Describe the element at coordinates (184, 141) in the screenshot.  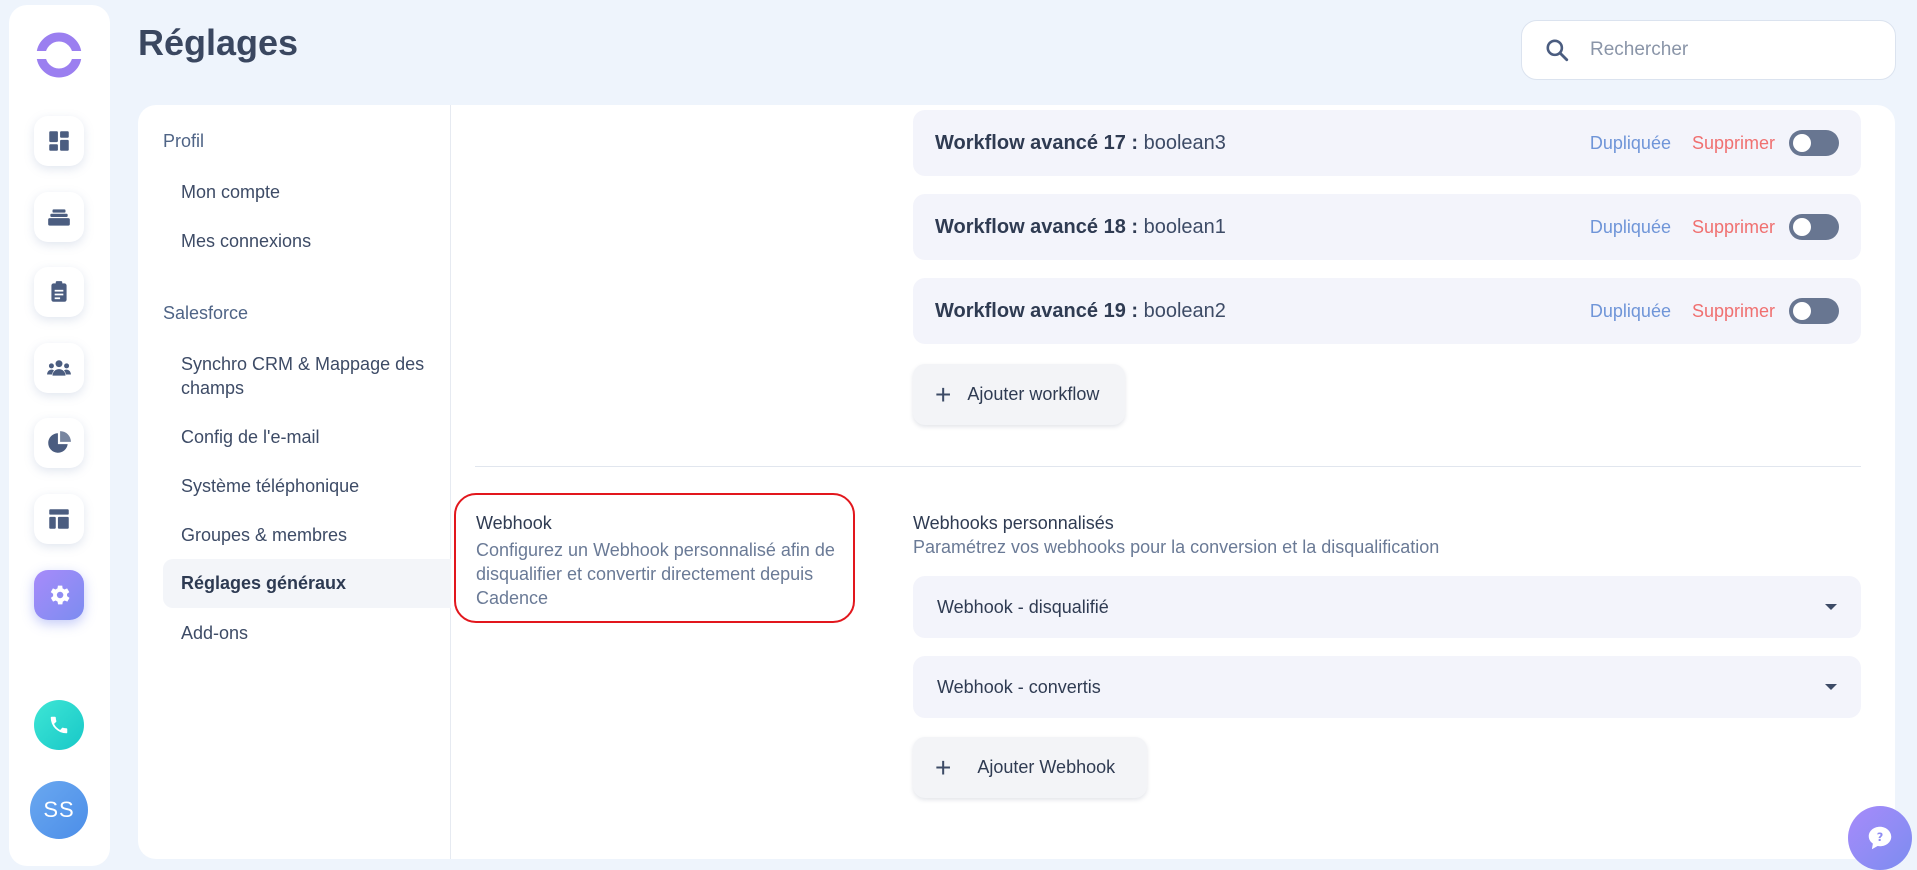
I see `nav-section-profile: Profil` at that location.